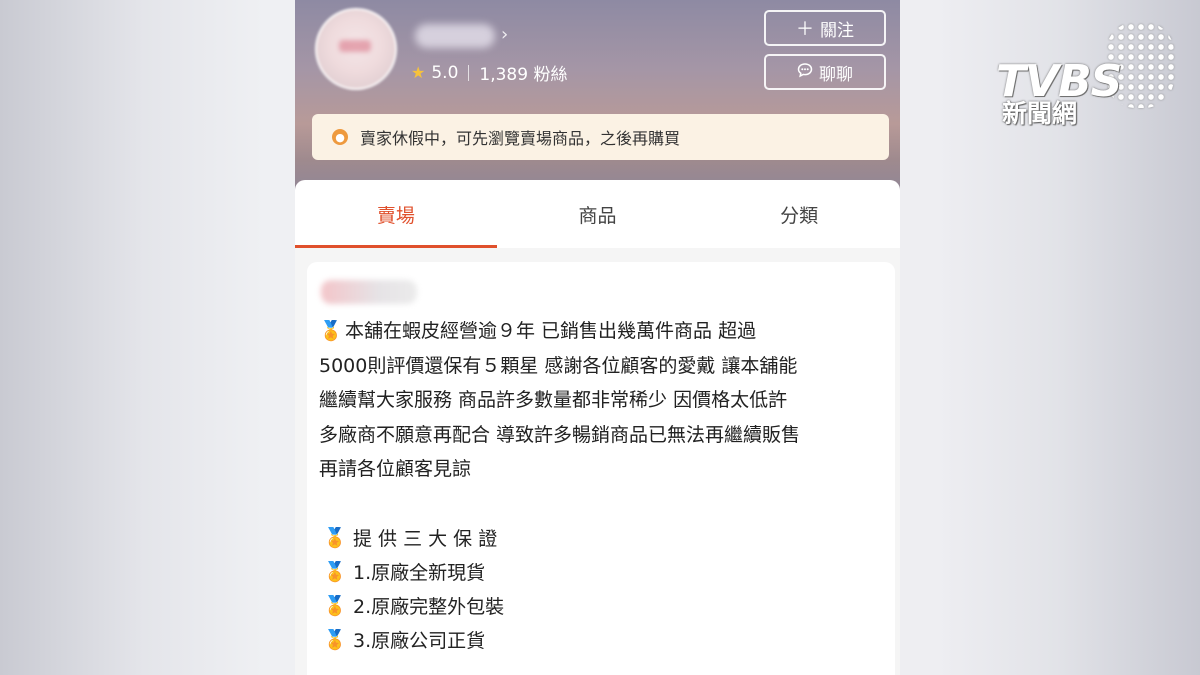 This screenshot has height=675, width=1200. I want to click on follow-label: 關注, so click(837, 30).